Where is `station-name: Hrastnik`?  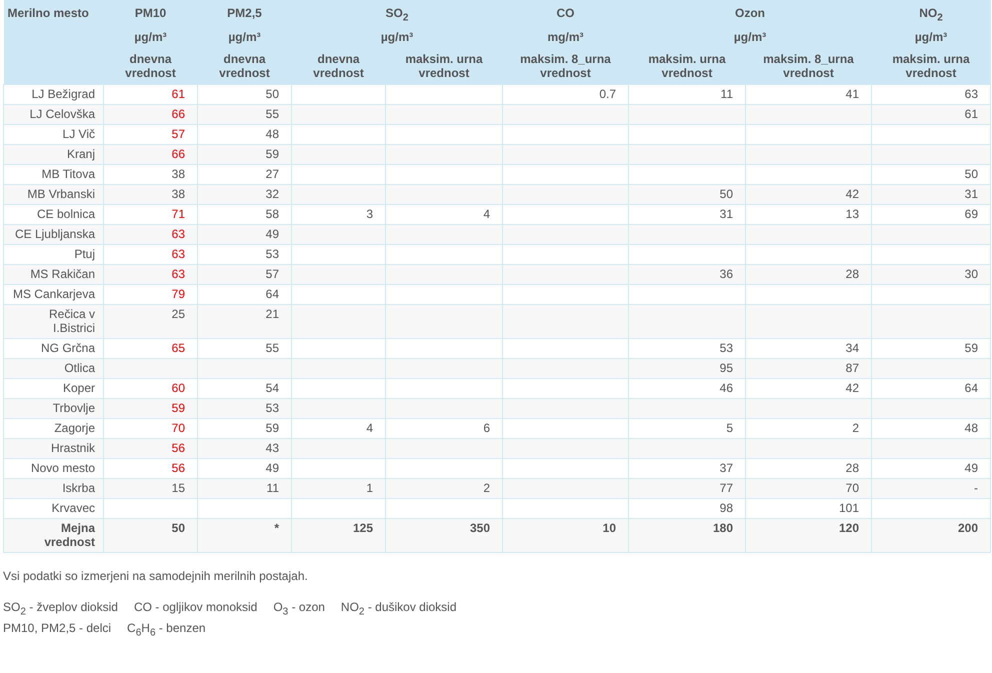 station-name: Hrastnik is located at coordinates (54, 448).